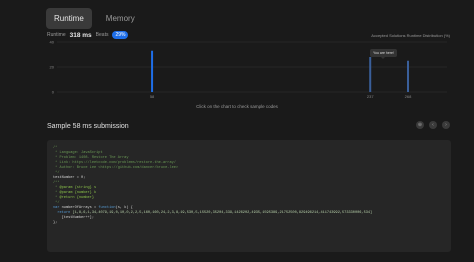 This screenshot has height=262, width=474. I want to click on code-token: return, so click(65, 213).